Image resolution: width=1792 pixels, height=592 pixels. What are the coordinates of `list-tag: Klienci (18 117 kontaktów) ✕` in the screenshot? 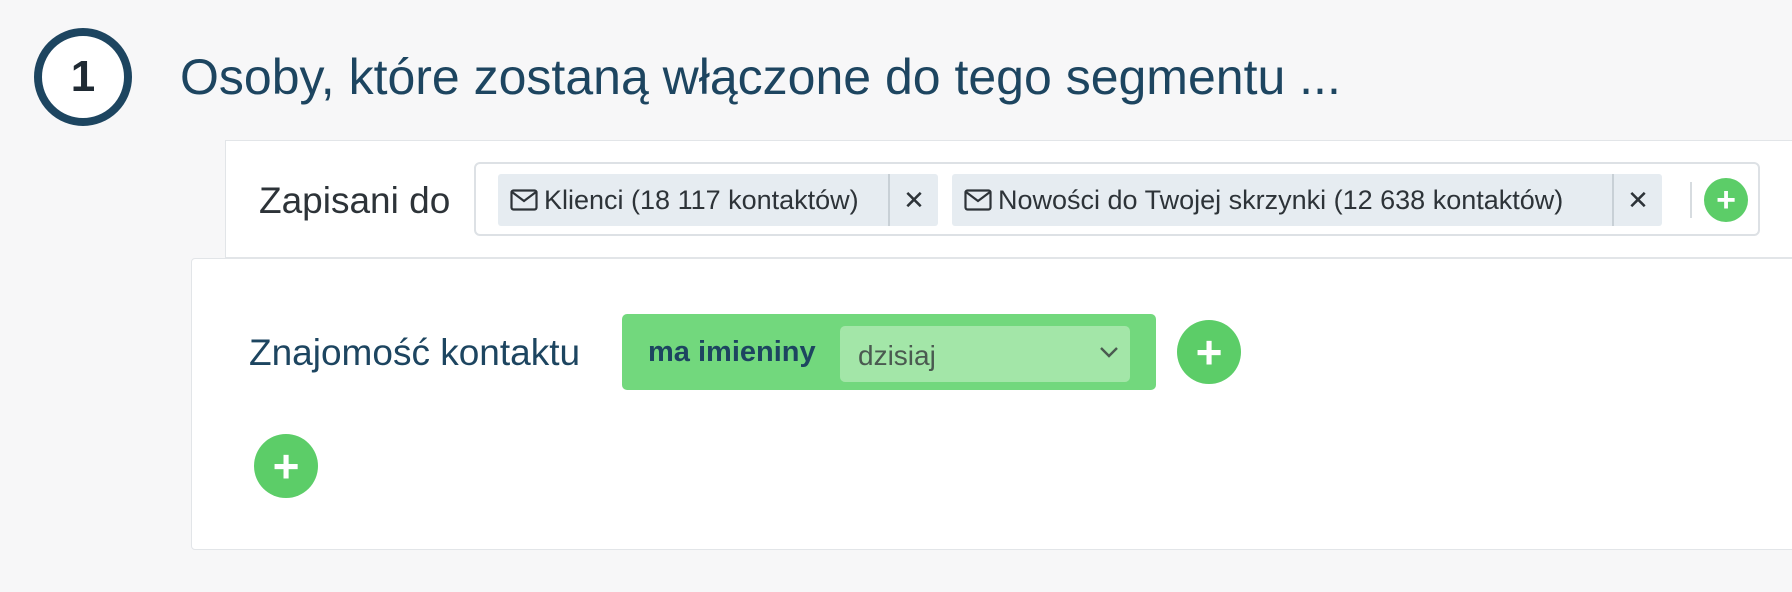 It's located at (718, 200).